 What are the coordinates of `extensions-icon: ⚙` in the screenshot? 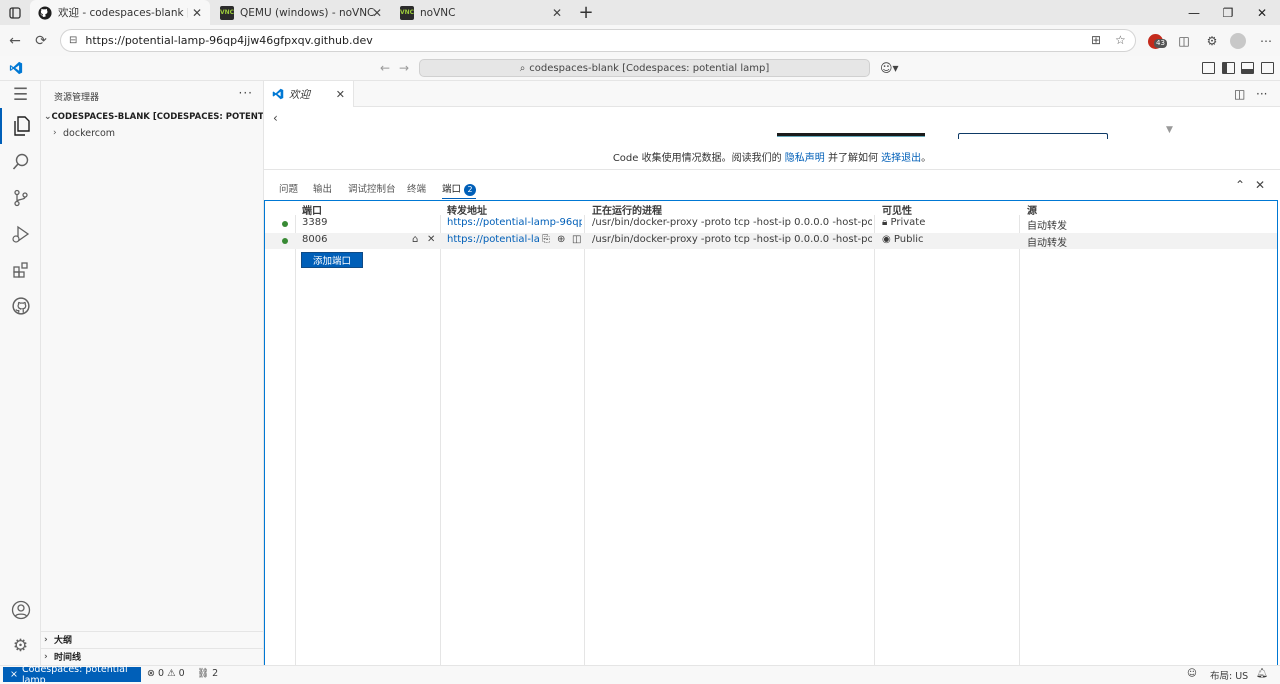 It's located at (1212, 41).